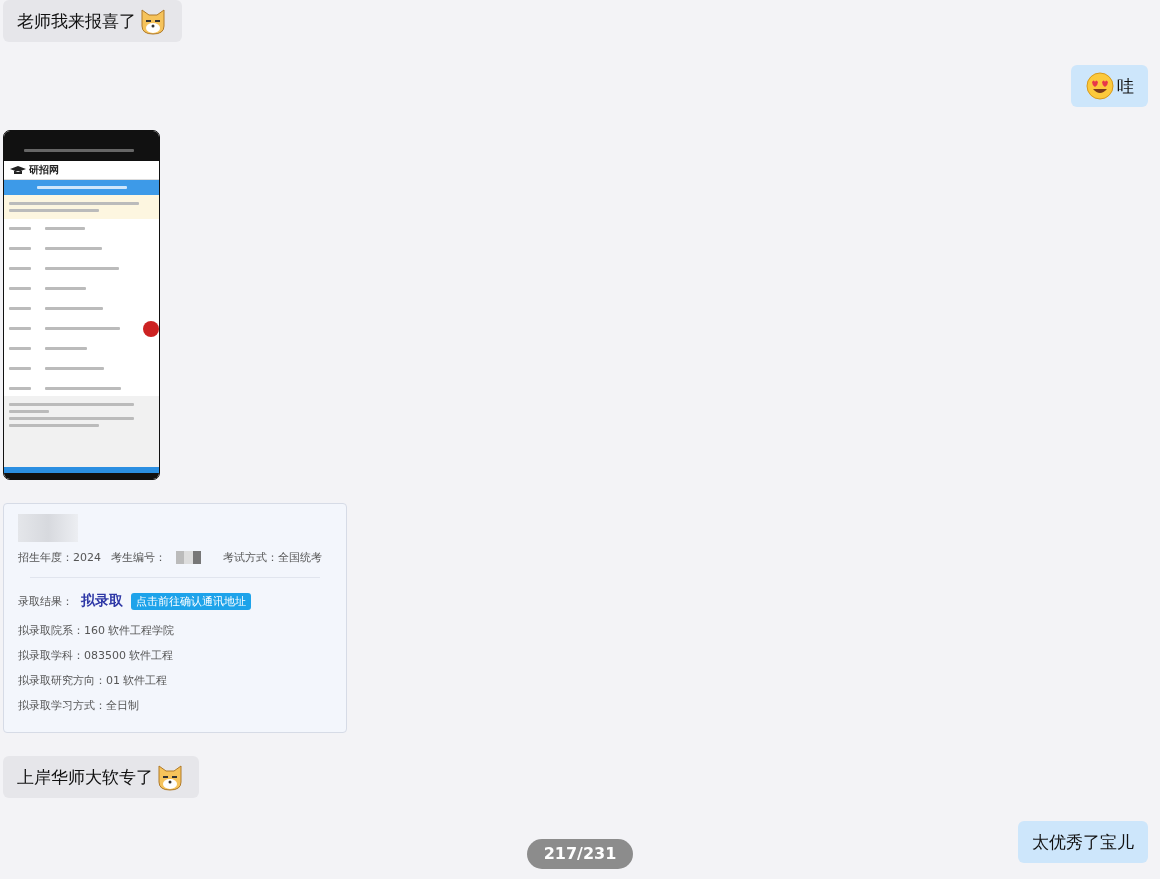 This screenshot has height=879, width=1160. Describe the element at coordinates (97, 631) in the screenshot. I see `admission-detail: 拟录取院系：160 软件工程学院` at that location.